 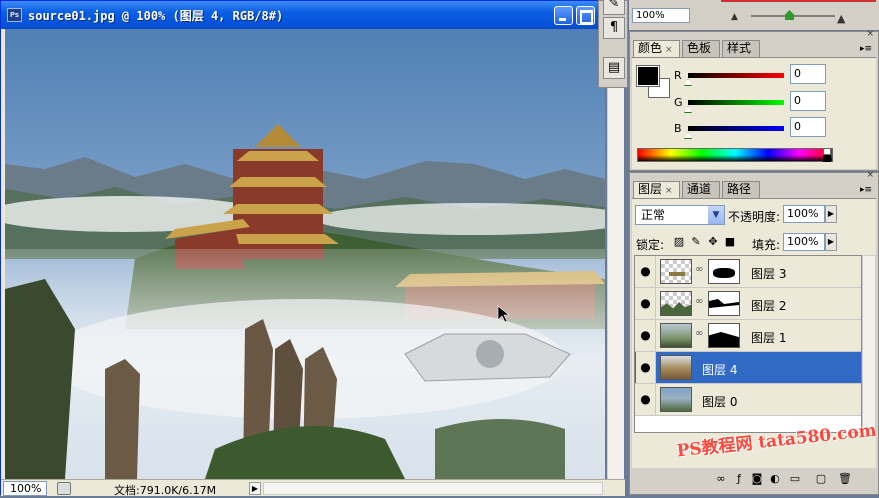 What do you see at coordinates (688, 82) in the screenshot?
I see `channel-r-thumb` at bounding box center [688, 82].